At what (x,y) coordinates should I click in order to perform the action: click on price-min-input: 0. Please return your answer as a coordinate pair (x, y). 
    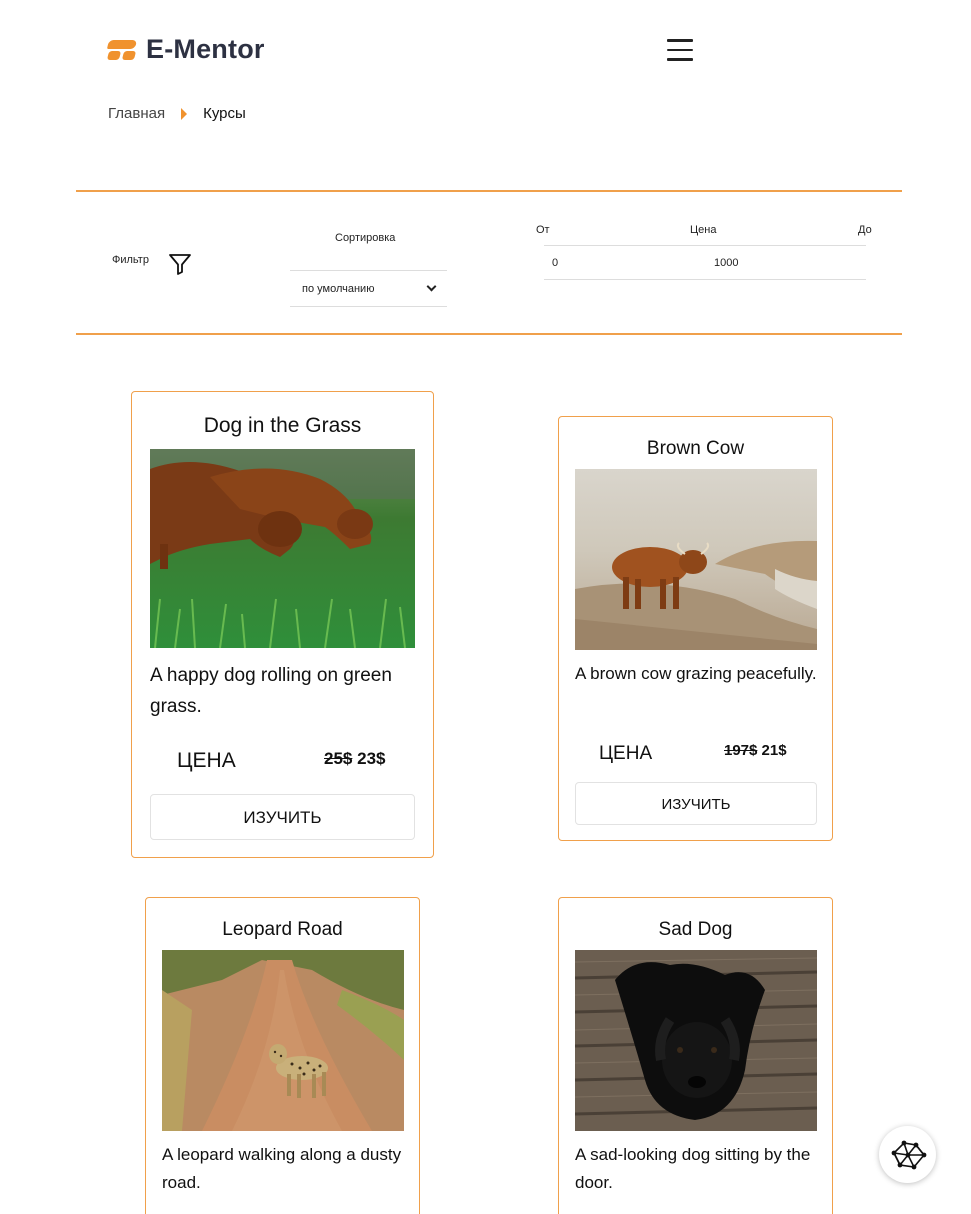
    Looking at the image, I should click on (582, 263).